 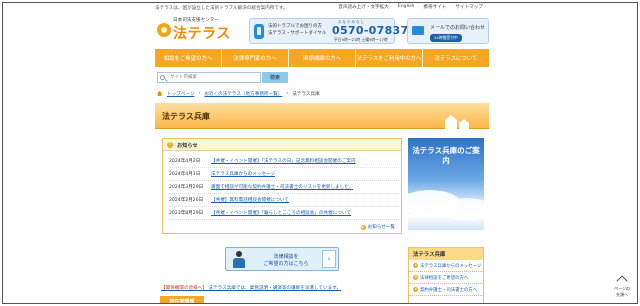 I want to click on lecturer-dispatch-link: 【関係機関の皆様へ】 法テラス兵庫では、業務説明・講演等の講師を派遣しています。, so click(x=251, y=288).